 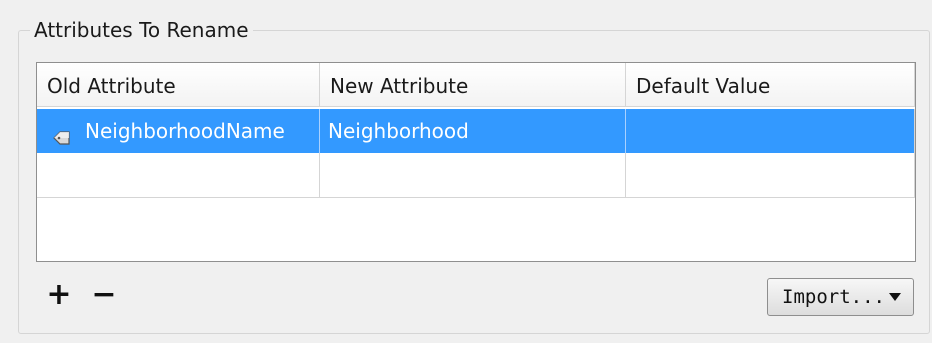 What do you see at coordinates (178, 175) in the screenshot?
I see `cell-old-attribute` at bounding box center [178, 175].